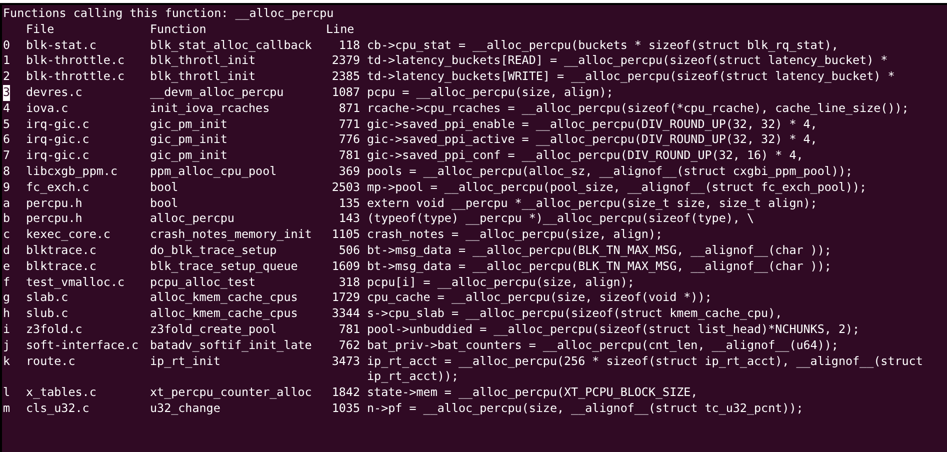  Describe the element at coordinates (6, 108) in the screenshot. I see `row-index: 4` at that location.